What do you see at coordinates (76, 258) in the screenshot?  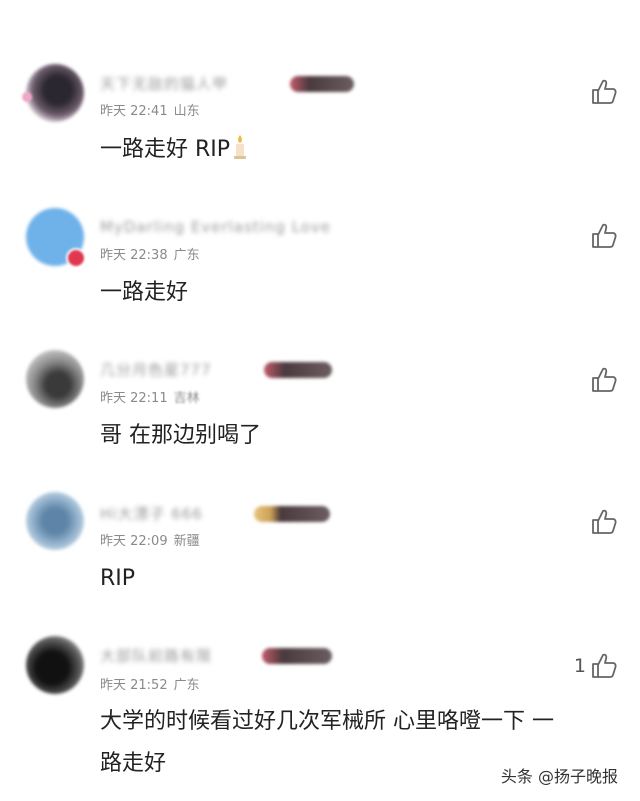 I see `avatar-badge-icon` at bounding box center [76, 258].